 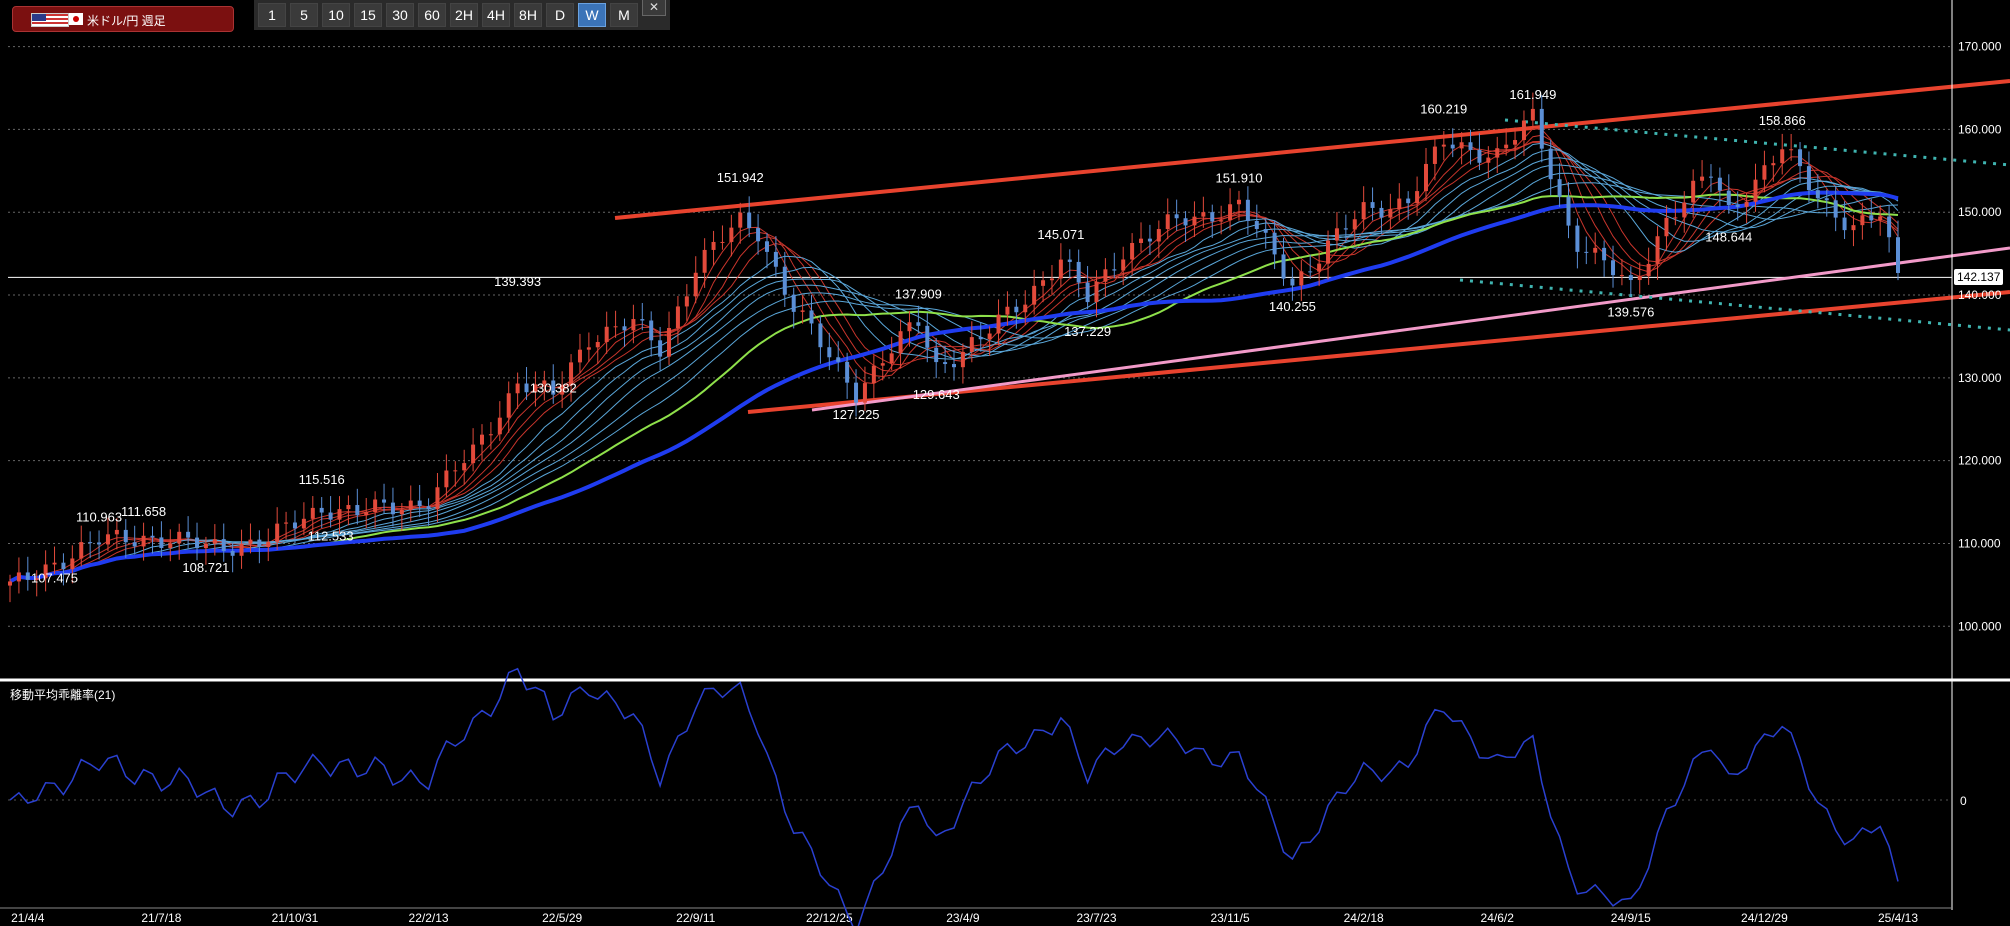 What do you see at coordinates (528, 15) in the screenshot?
I see `timeframe-button-8h: 8H` at bounding box center [528, 15].